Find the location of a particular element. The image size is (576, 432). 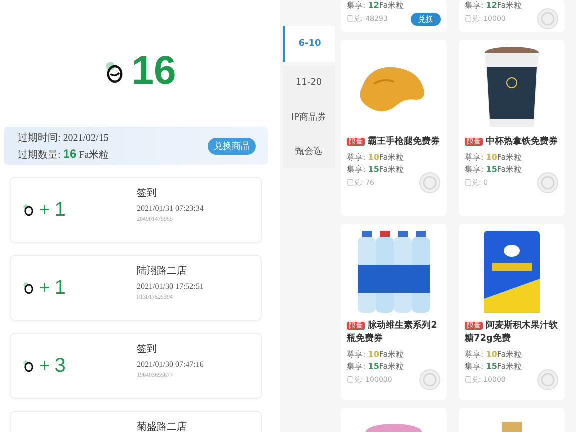

record-time: 2021/01/31 07:23:34 is located at coordinates (170, 208).